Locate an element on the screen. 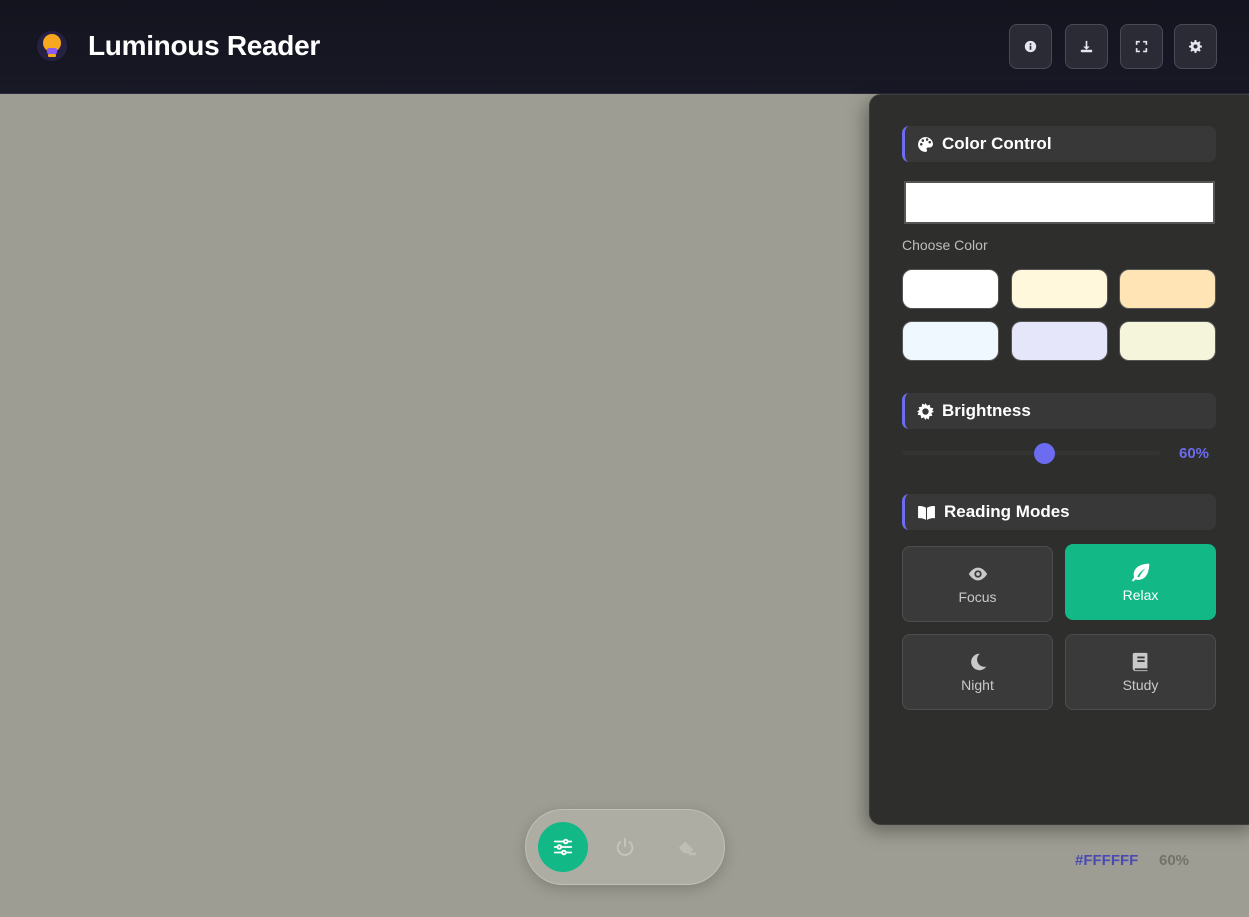 This screenshot has width=1249, height=917. mode-focus-label: Focus is located at coordinates (977, 597).